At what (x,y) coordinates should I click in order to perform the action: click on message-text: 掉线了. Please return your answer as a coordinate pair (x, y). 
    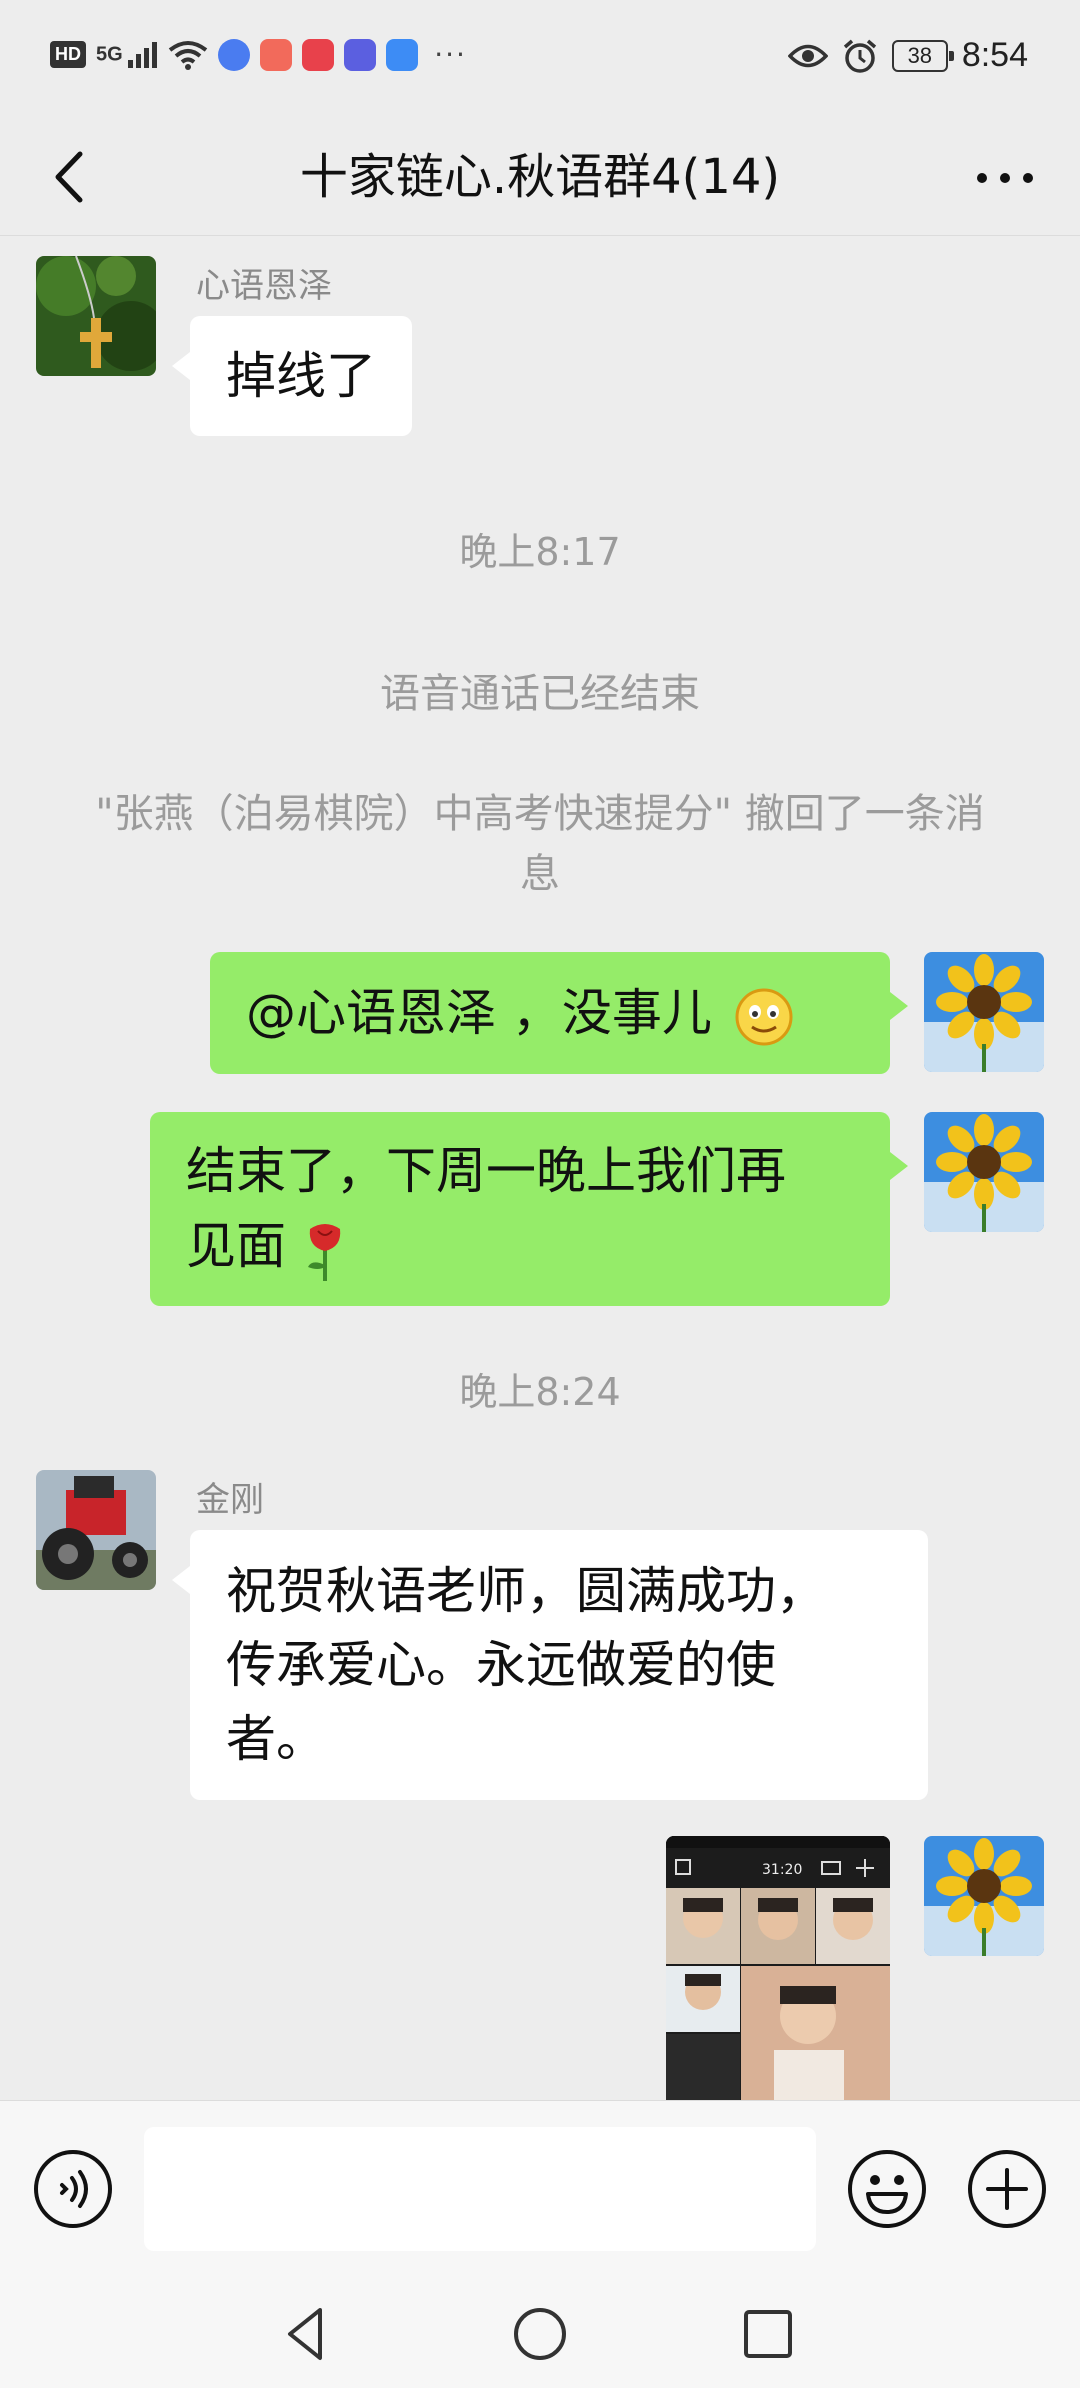
    Looking at the image, I should click on (301, 376).